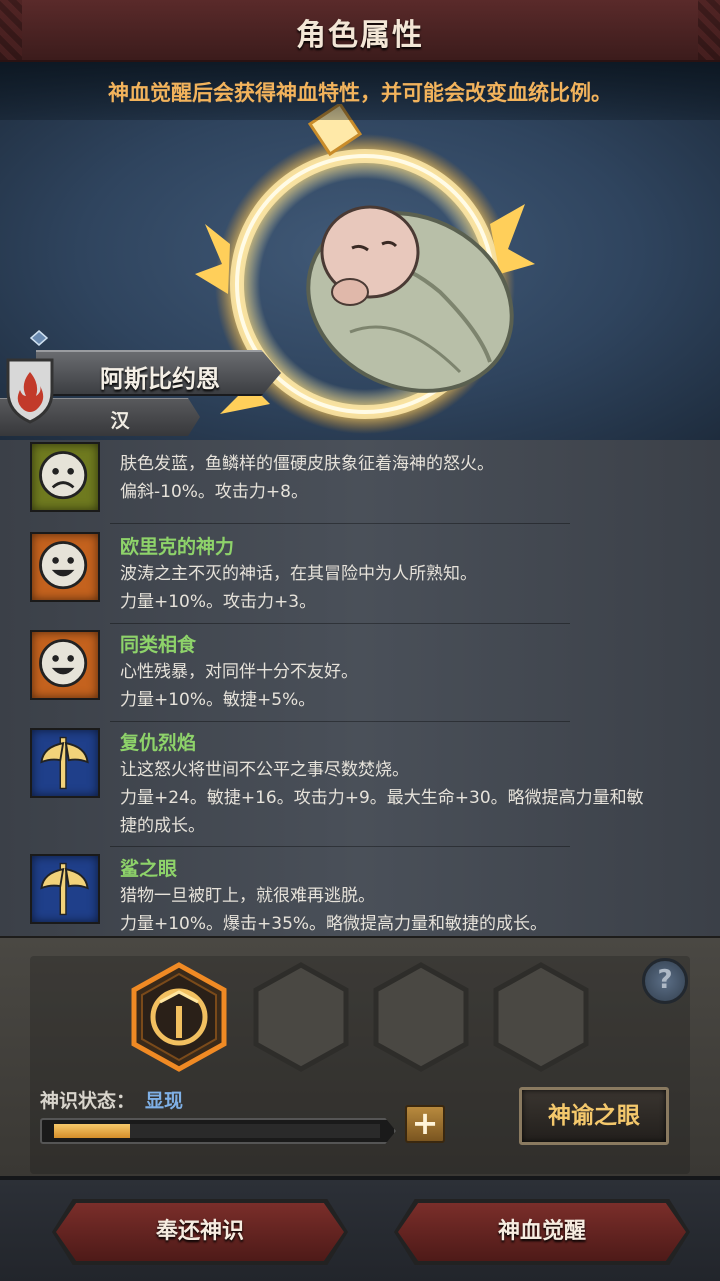  I want to click on trait-effect-line: 捷的成长。, so click(162, 826).